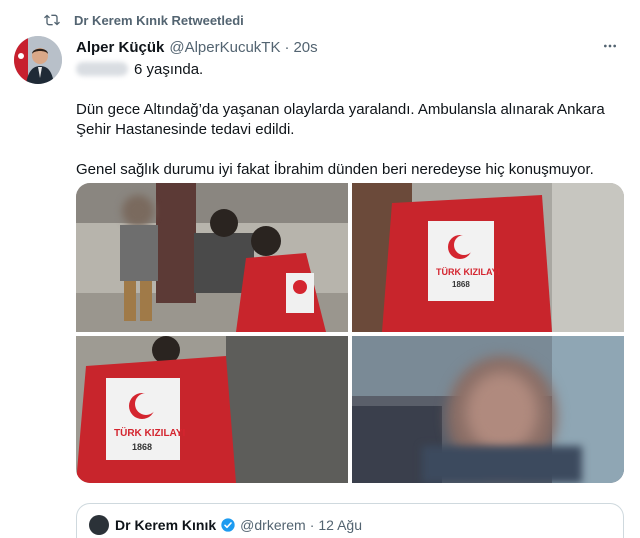 This screenshot has height=538, width=640. I want to click on photo-2-image: TÜRK KIZILAYI 1868, so click(488, 257).